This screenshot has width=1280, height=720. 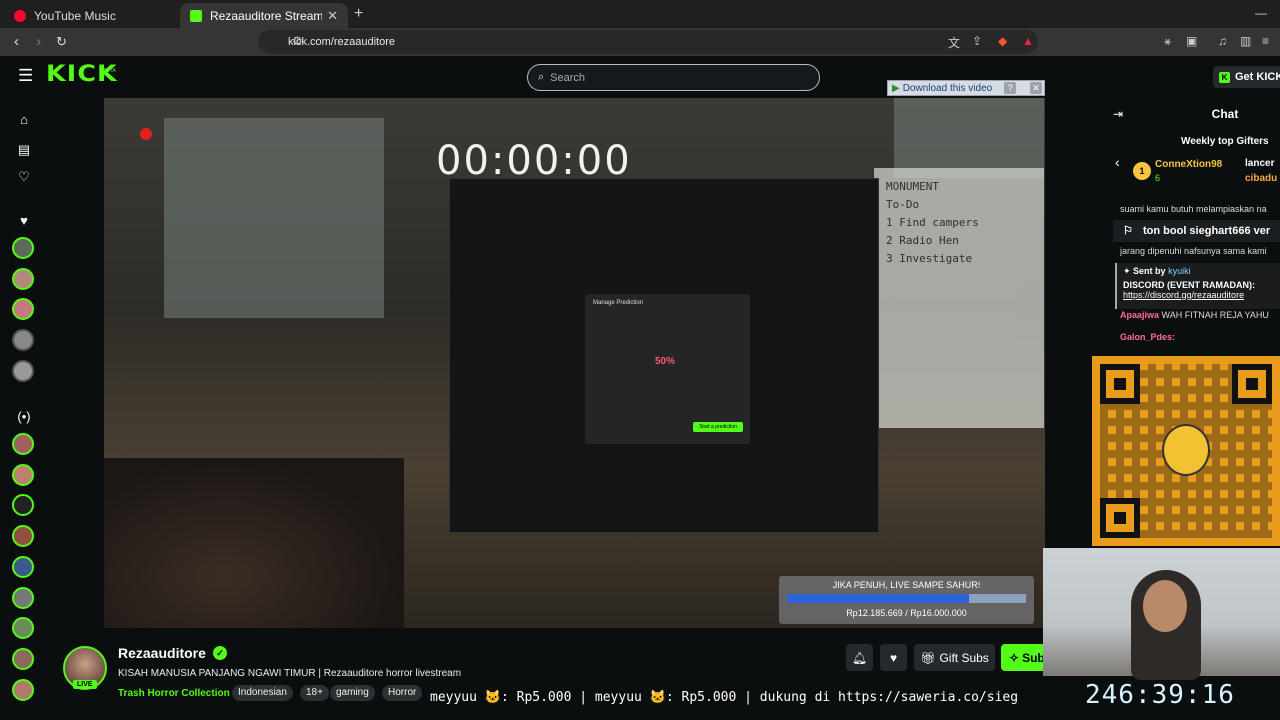 What do you see at coordinates (24, 150) in the screenshot?
I see `browse-icon: ▤` at bounding box center [24, 150].